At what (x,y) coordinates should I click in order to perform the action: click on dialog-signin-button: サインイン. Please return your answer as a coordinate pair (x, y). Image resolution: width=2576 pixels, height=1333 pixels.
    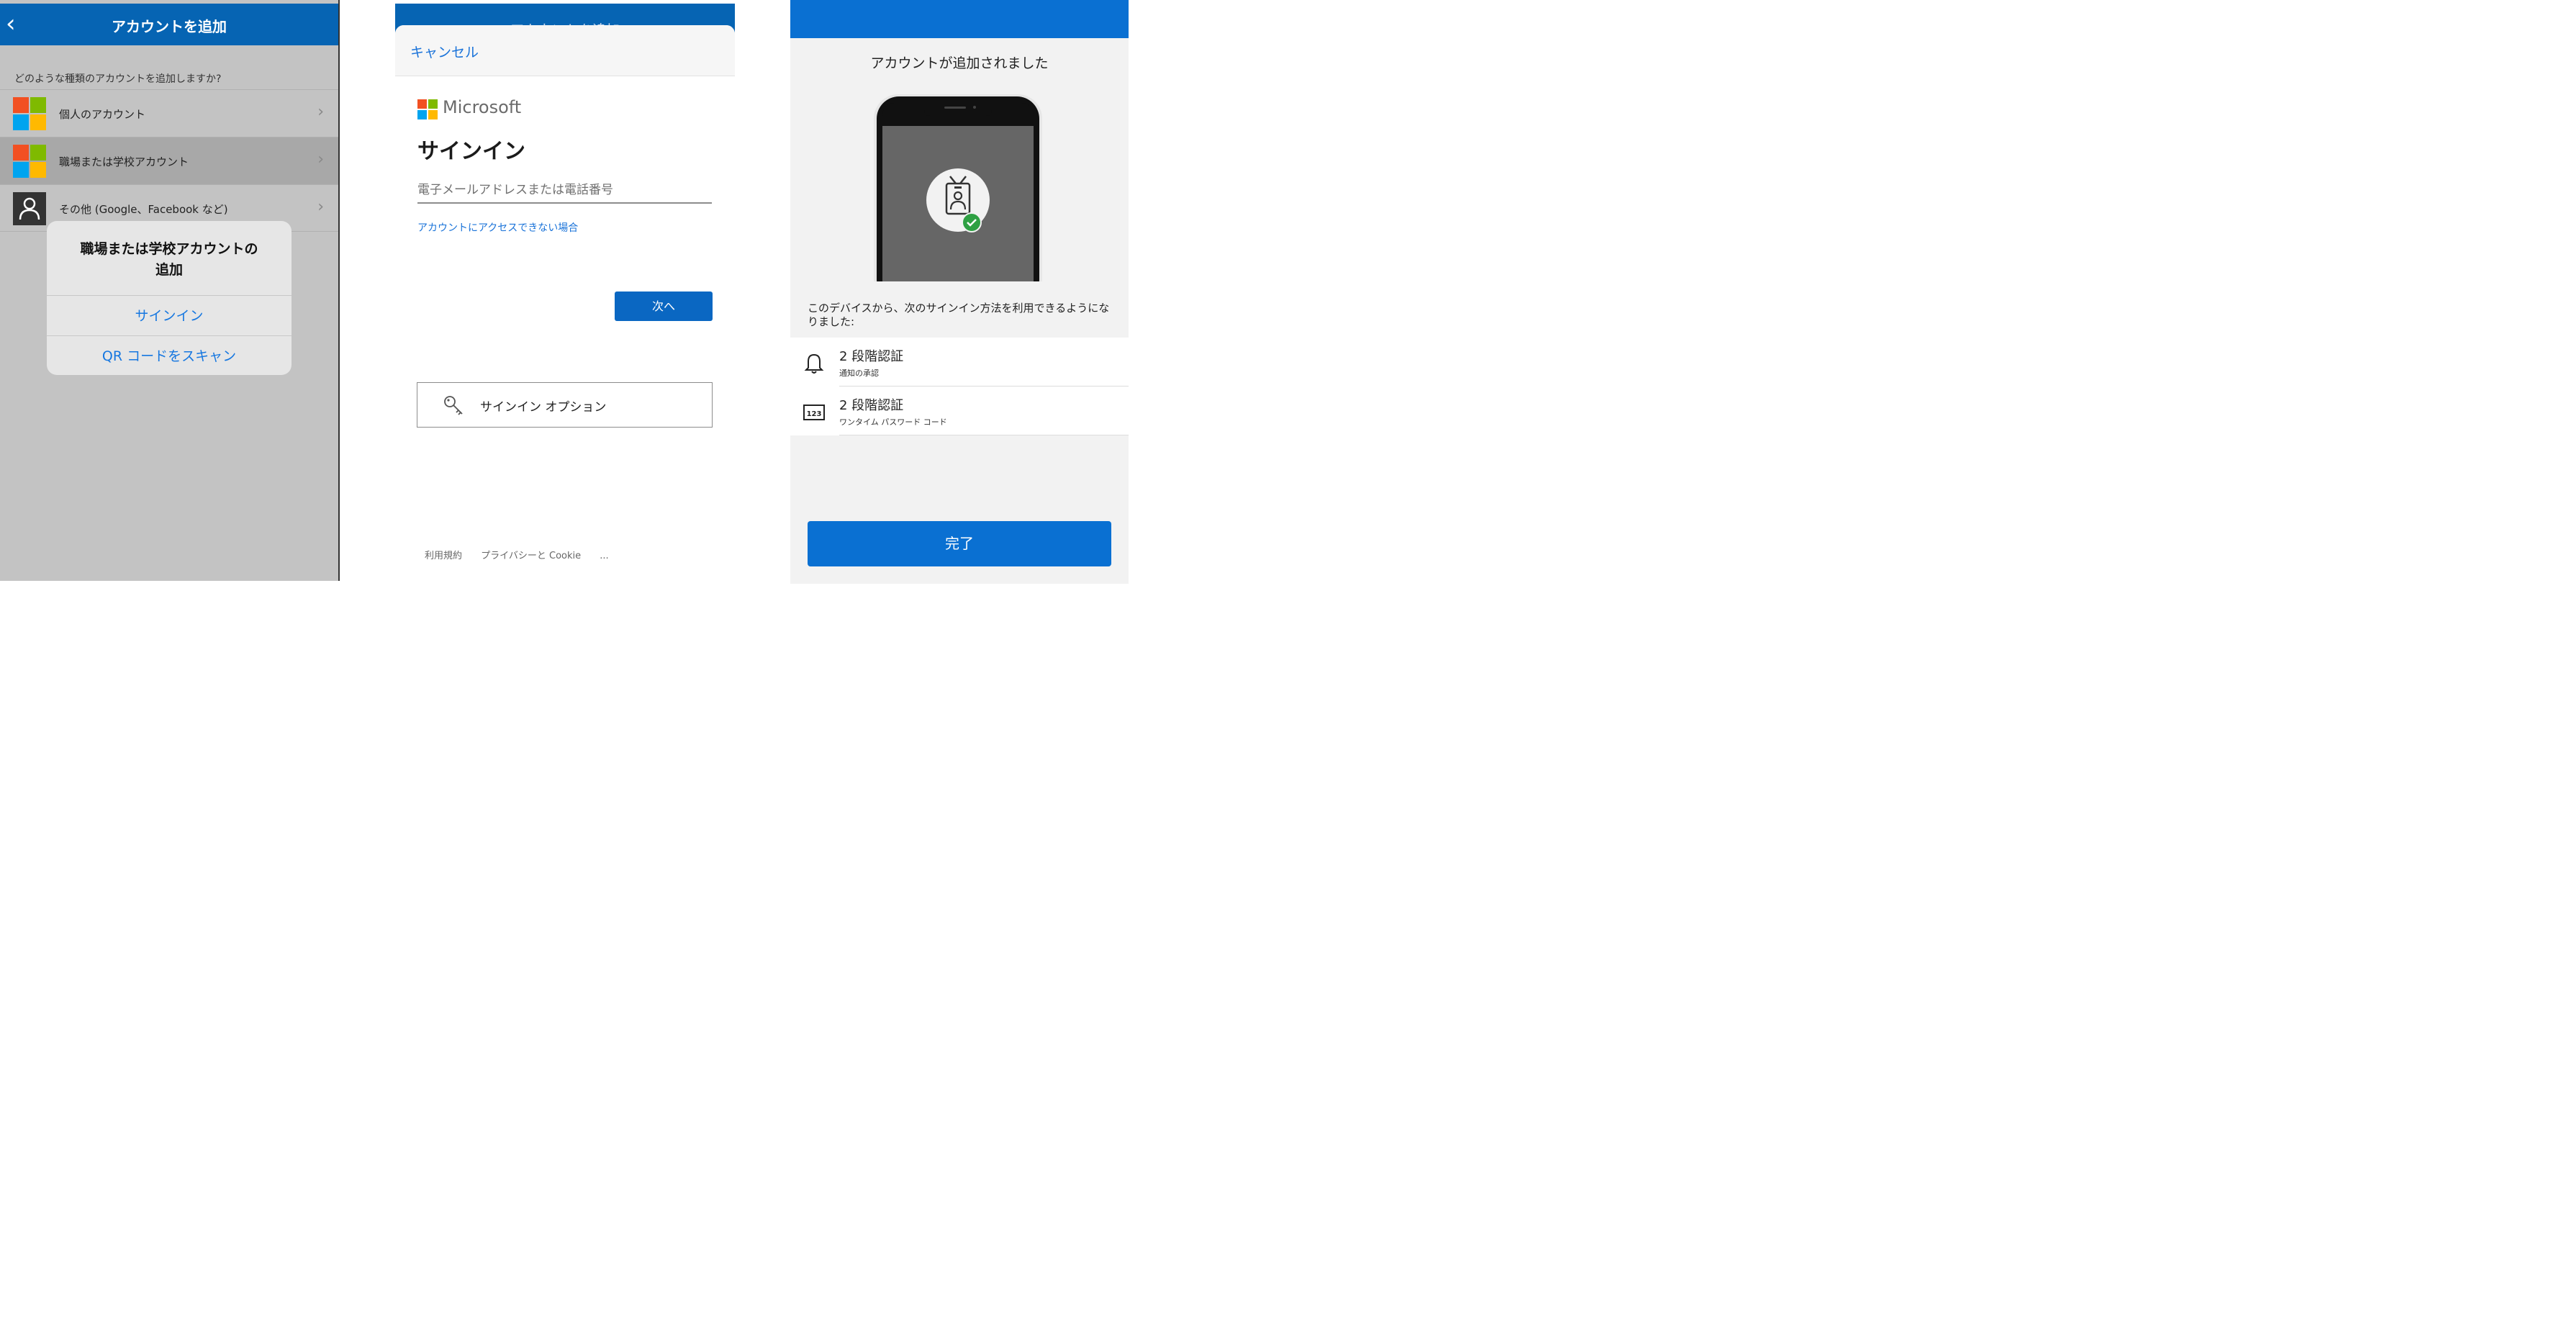
    Looking at the image, I should click on (170, 315).